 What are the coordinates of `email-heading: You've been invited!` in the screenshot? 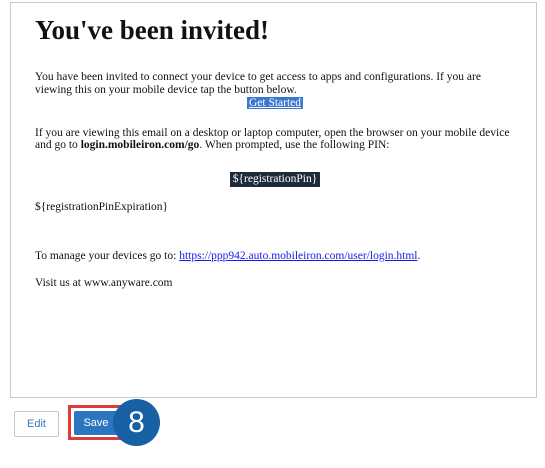 It's located at (152, 30).